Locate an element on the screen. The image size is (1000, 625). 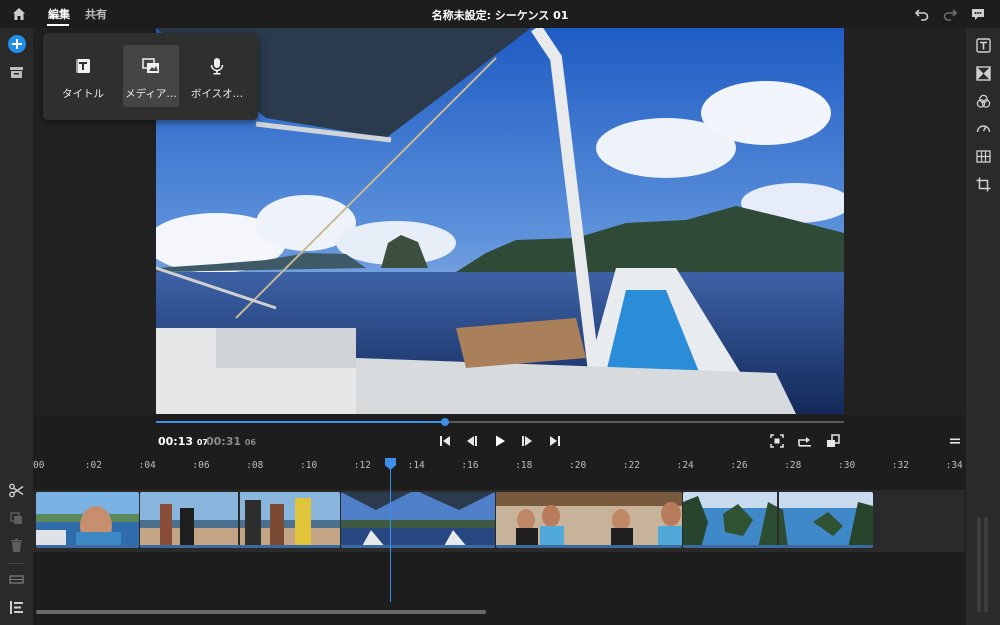
current-time: 00:13 is located at coordinates (176, 441).